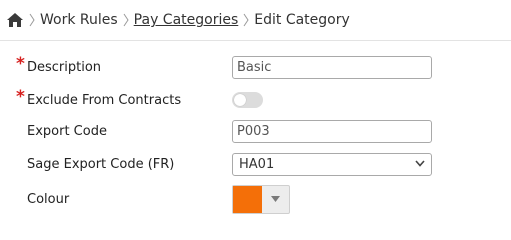  What do you see at coordinates (104, 100) in the screenshot?
I see `exclude-from-contracts-label: Exclude From Contracts` at bounding box center [104, 100].